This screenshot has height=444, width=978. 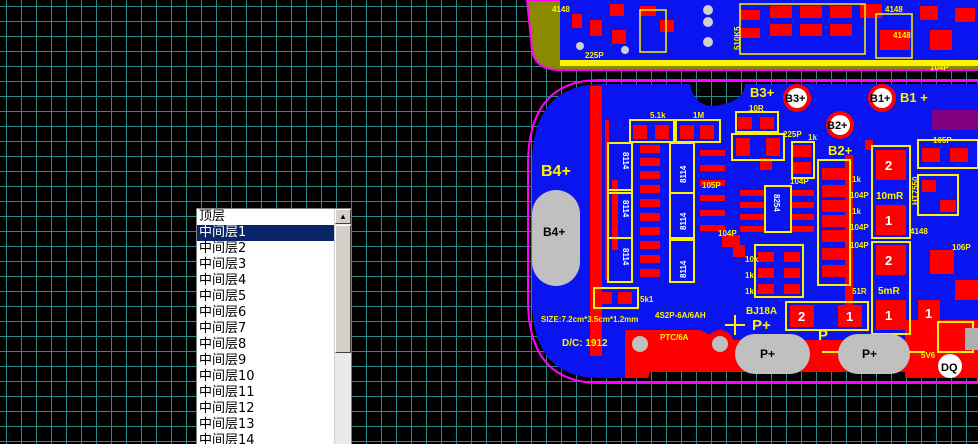 I want to click on c-225p-label: 225P, so click(x=792, y=134).